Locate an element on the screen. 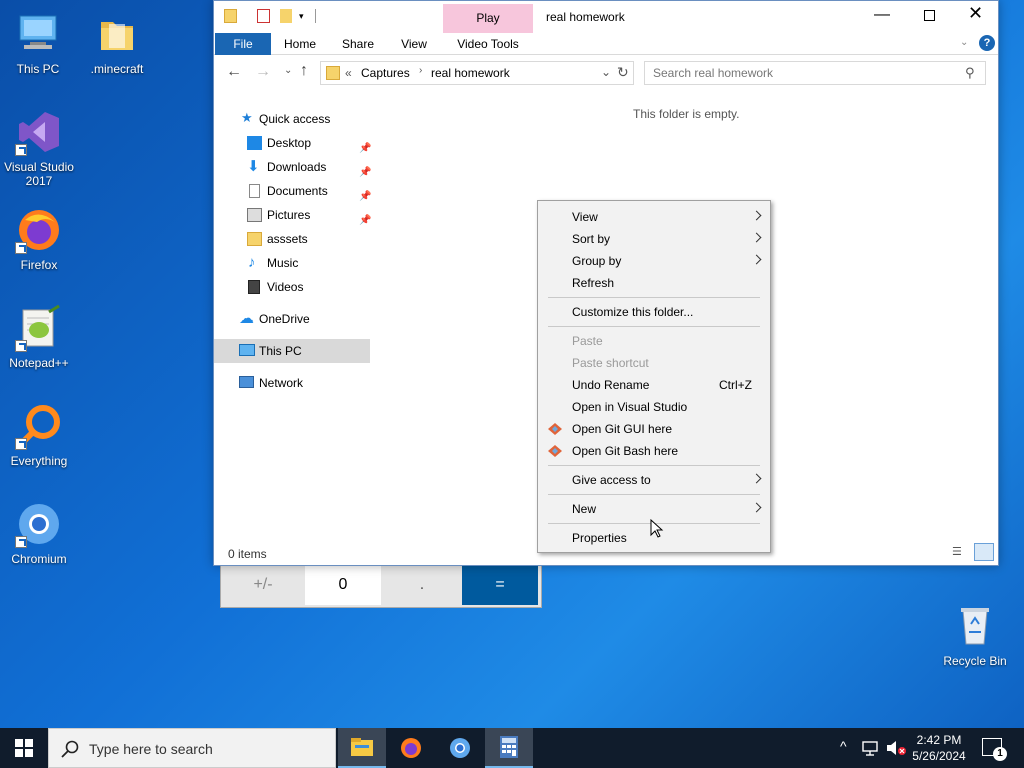 The width and height of the screenshot is (1024, 768). calc-negate-key: +/- is located at coordinates (263, 585).